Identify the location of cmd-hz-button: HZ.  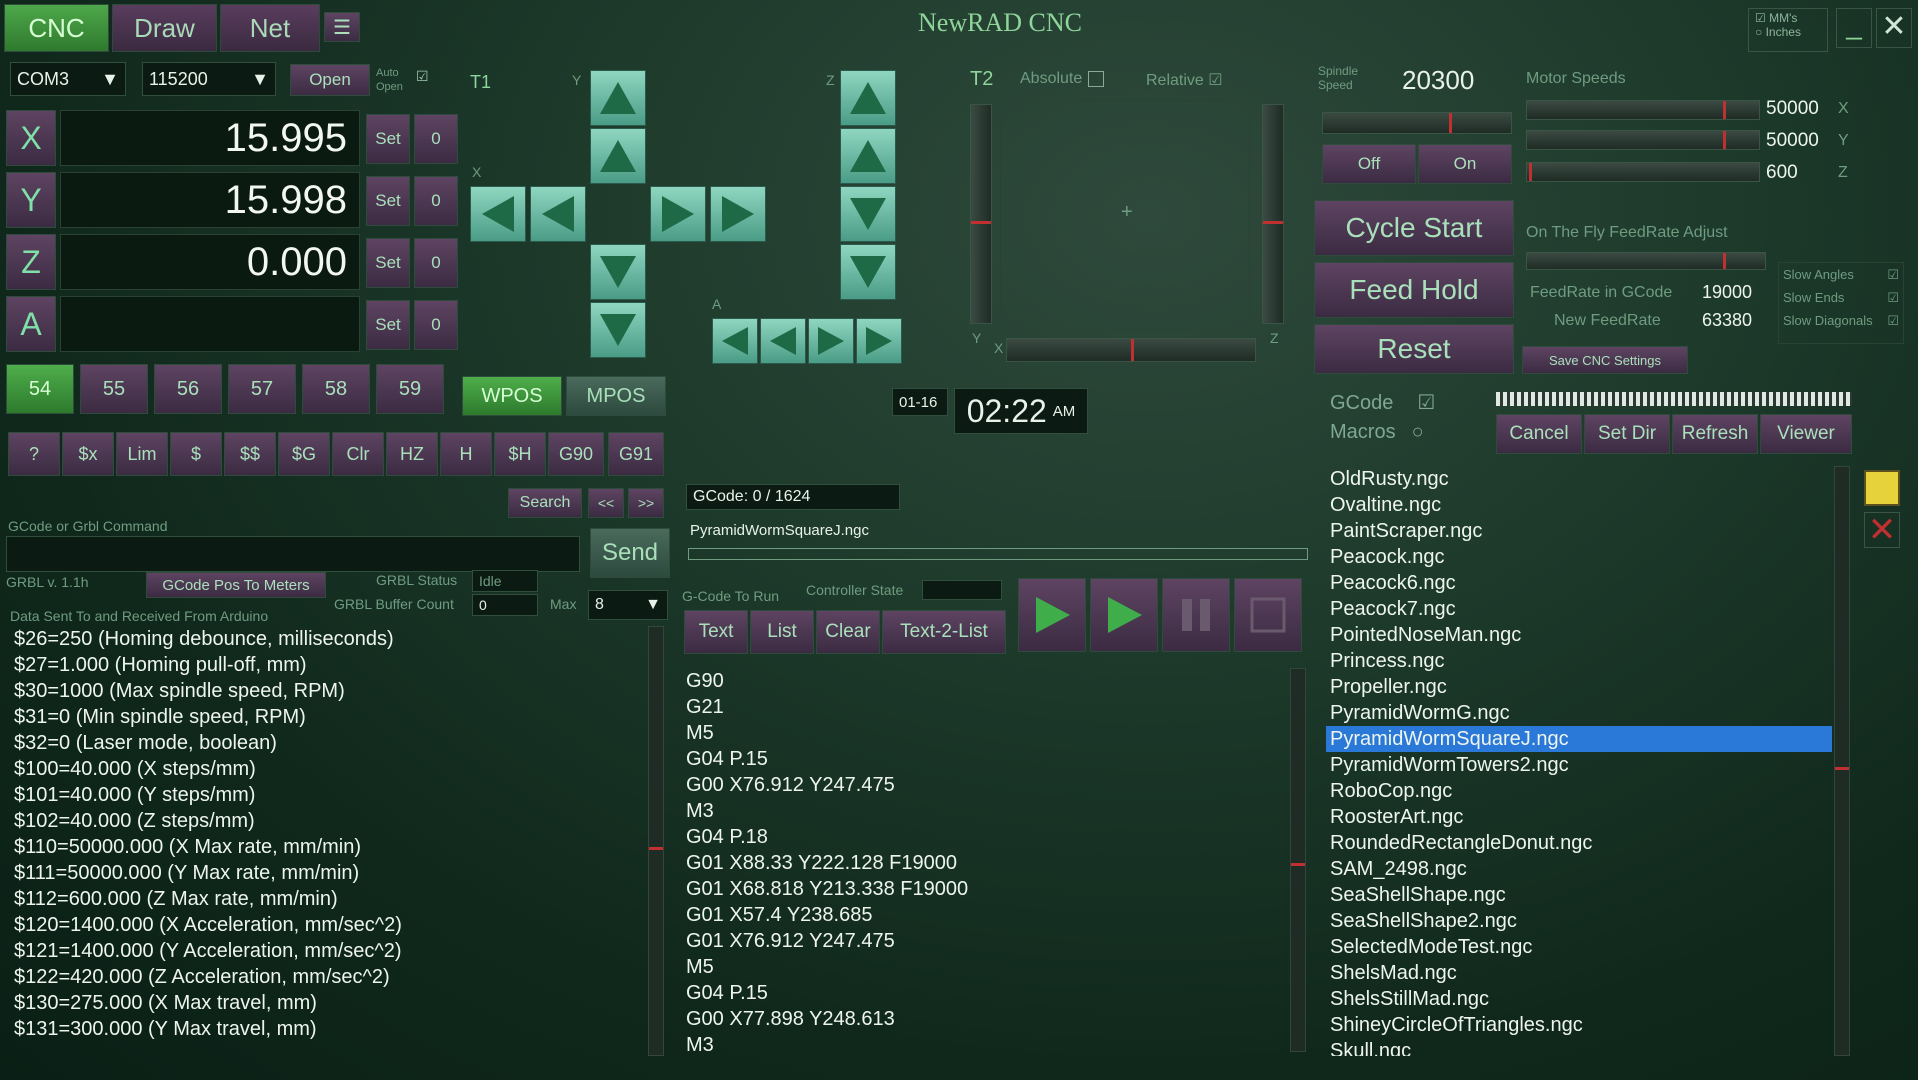
(412, 454).